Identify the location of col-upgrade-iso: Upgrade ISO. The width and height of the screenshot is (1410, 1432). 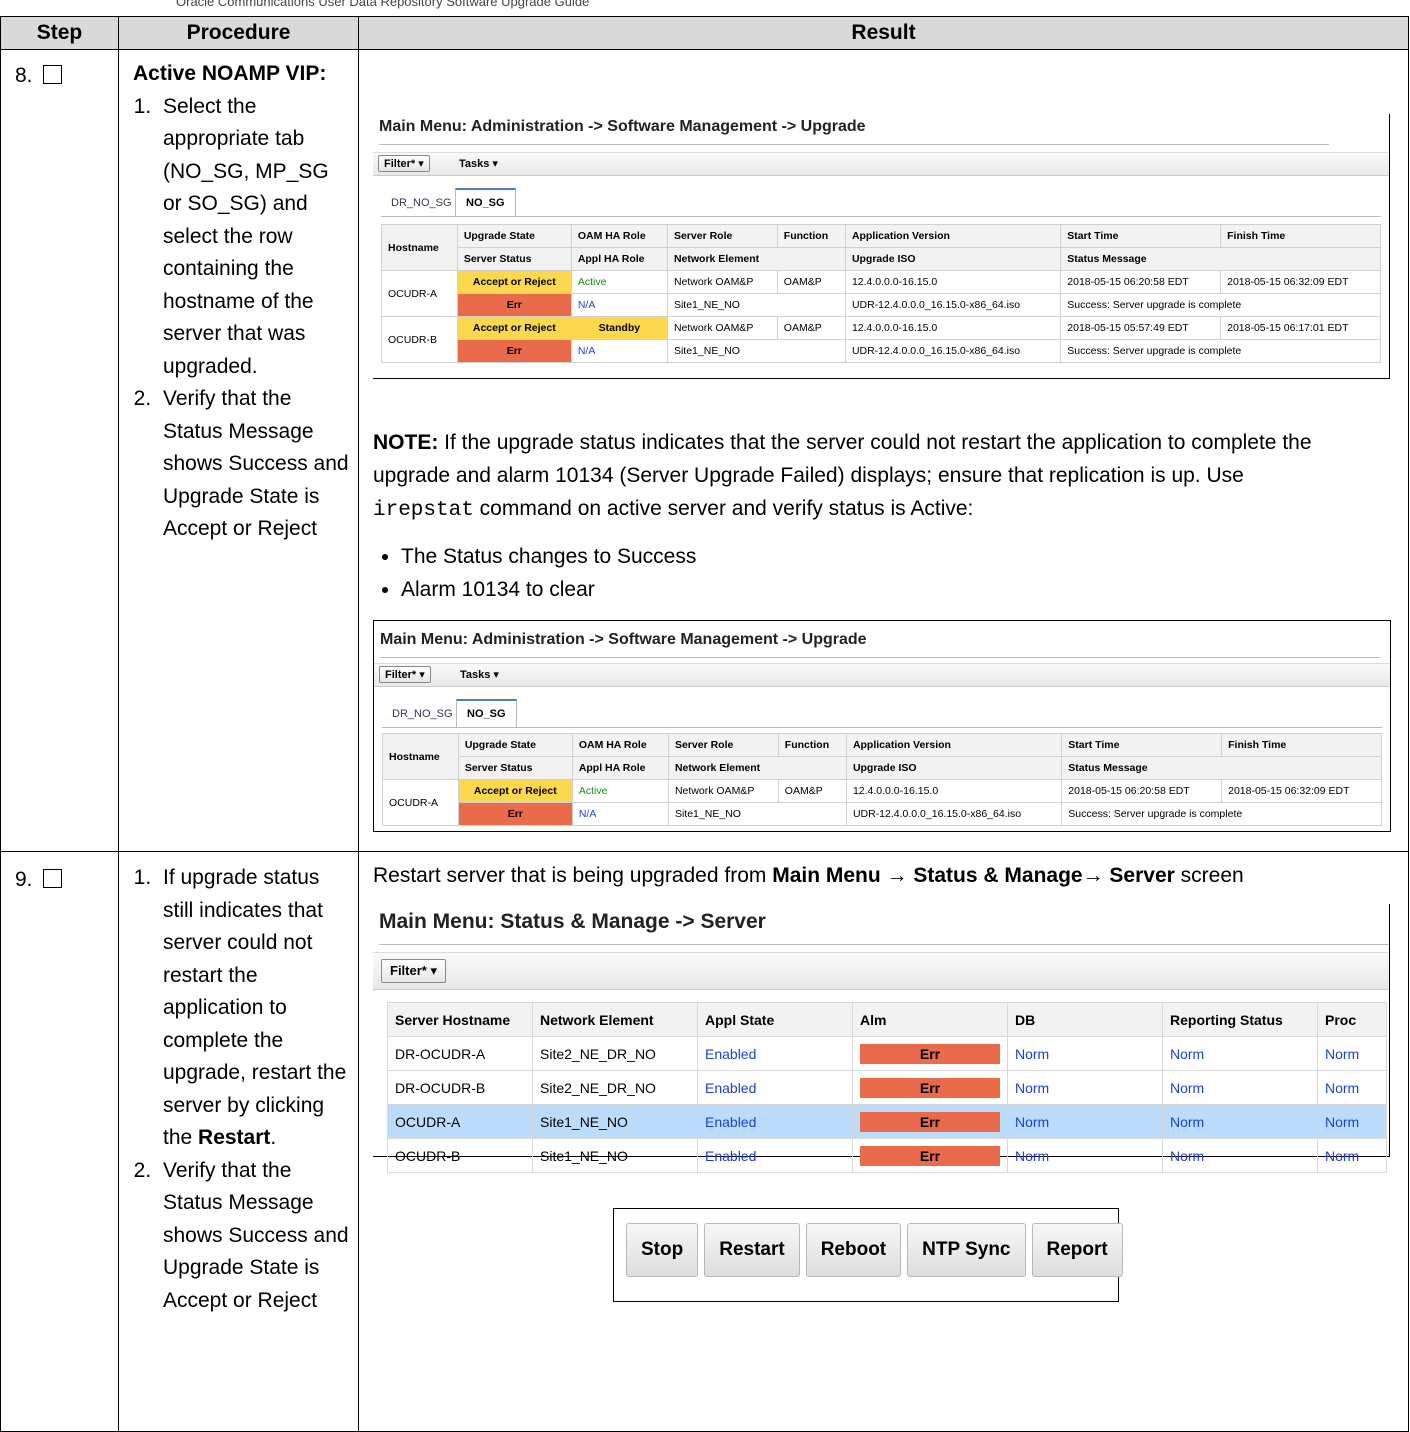
(953, 259).